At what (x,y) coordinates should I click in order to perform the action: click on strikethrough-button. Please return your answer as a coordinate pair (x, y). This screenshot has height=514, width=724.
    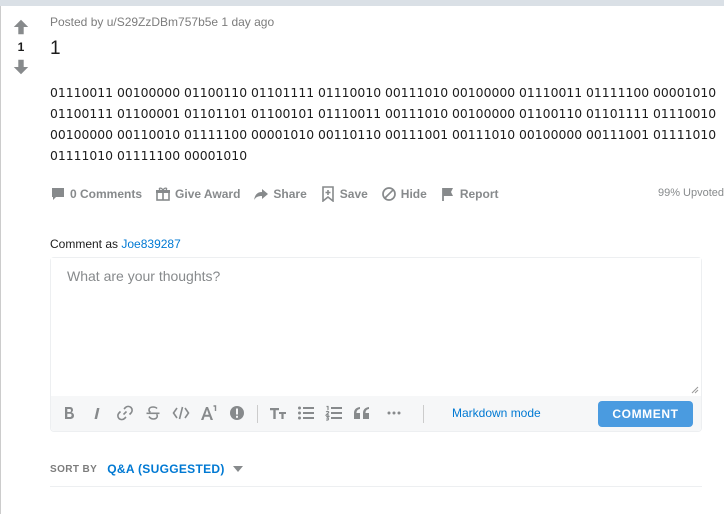
    Looking at the image, I should click on (153, 413).